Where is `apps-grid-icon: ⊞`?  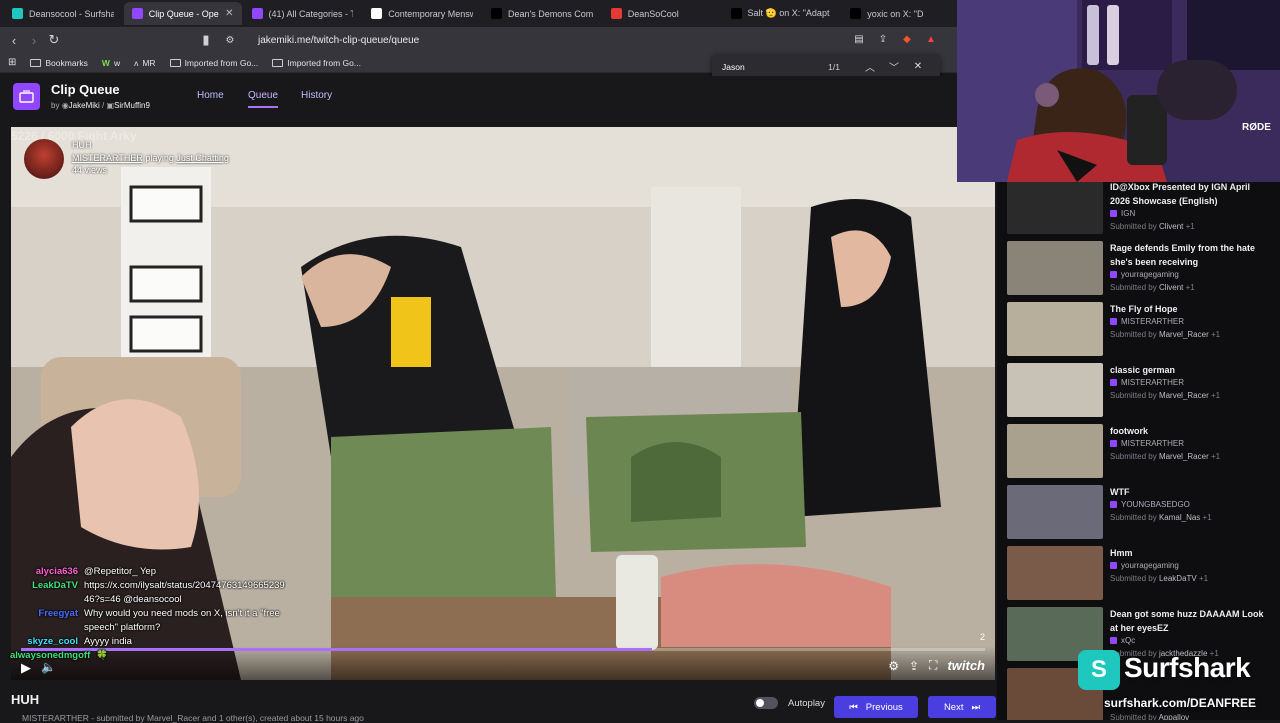
apps-grid-icon: ⊞ is located at coordinates (12, 62).